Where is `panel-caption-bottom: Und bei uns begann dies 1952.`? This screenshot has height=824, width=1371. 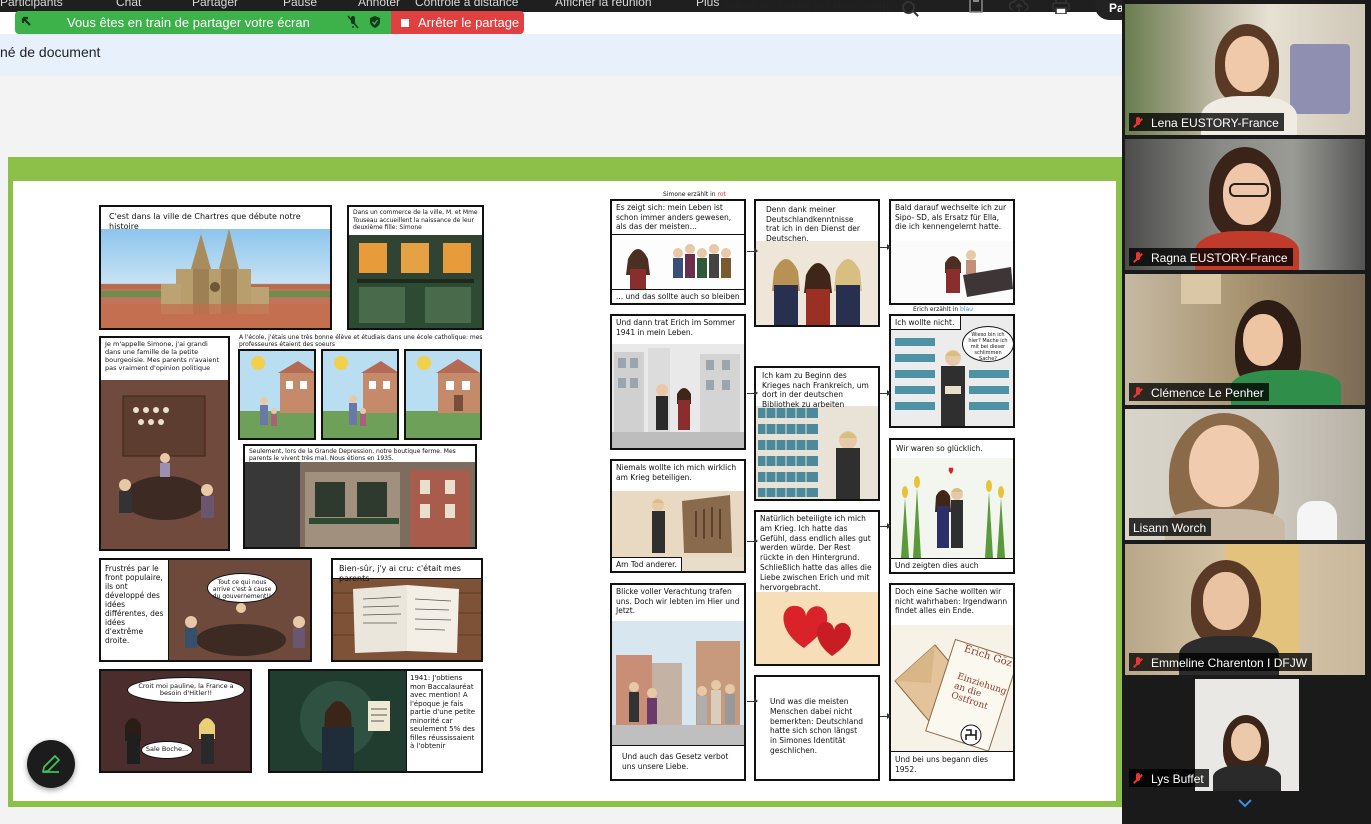 panel-caption-bottom: Und bei uns begann dies 1952. is located at coordinates (952, 765).